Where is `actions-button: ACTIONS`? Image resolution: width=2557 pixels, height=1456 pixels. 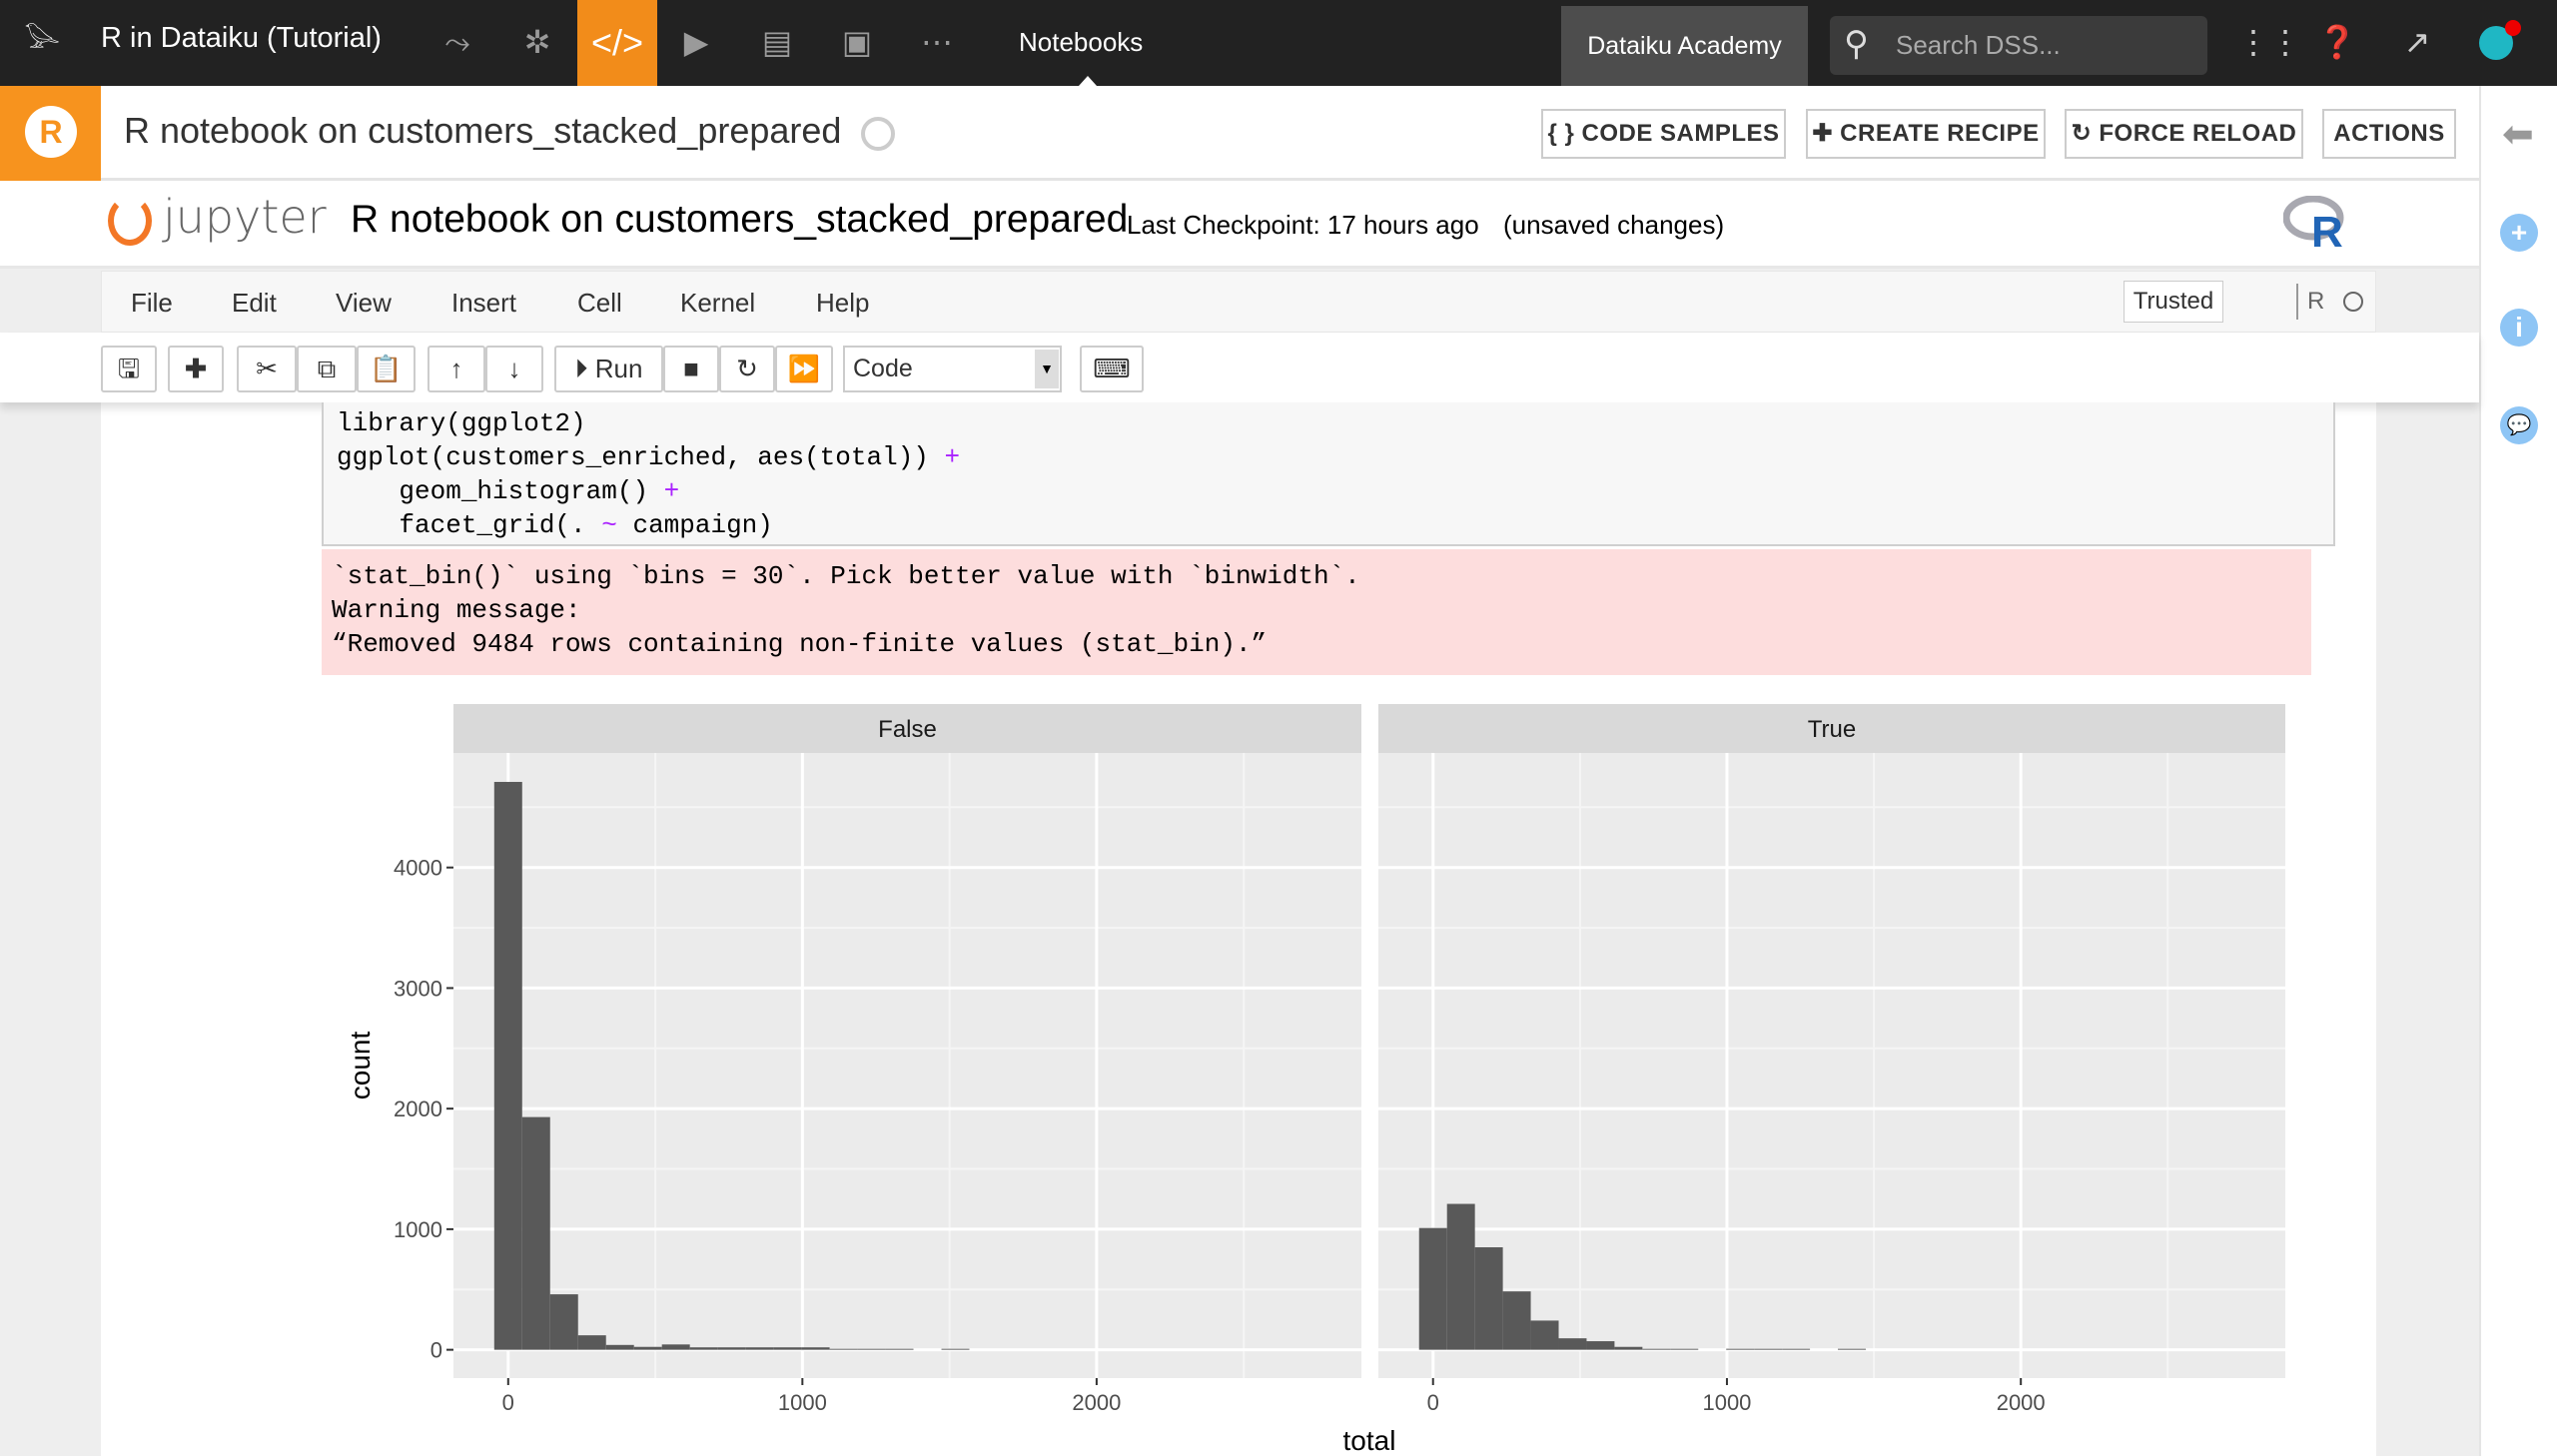
actions-button: ACTIONS is located at coordinates (2389, 134).